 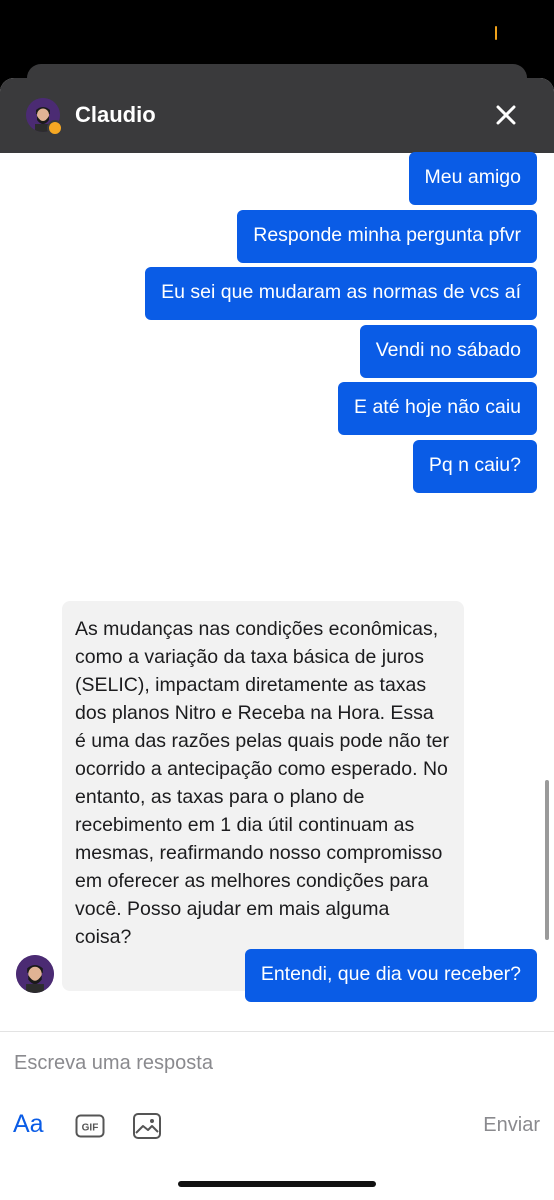 I want to click on gif-icon: GIF, so click(x=90, y=1126).